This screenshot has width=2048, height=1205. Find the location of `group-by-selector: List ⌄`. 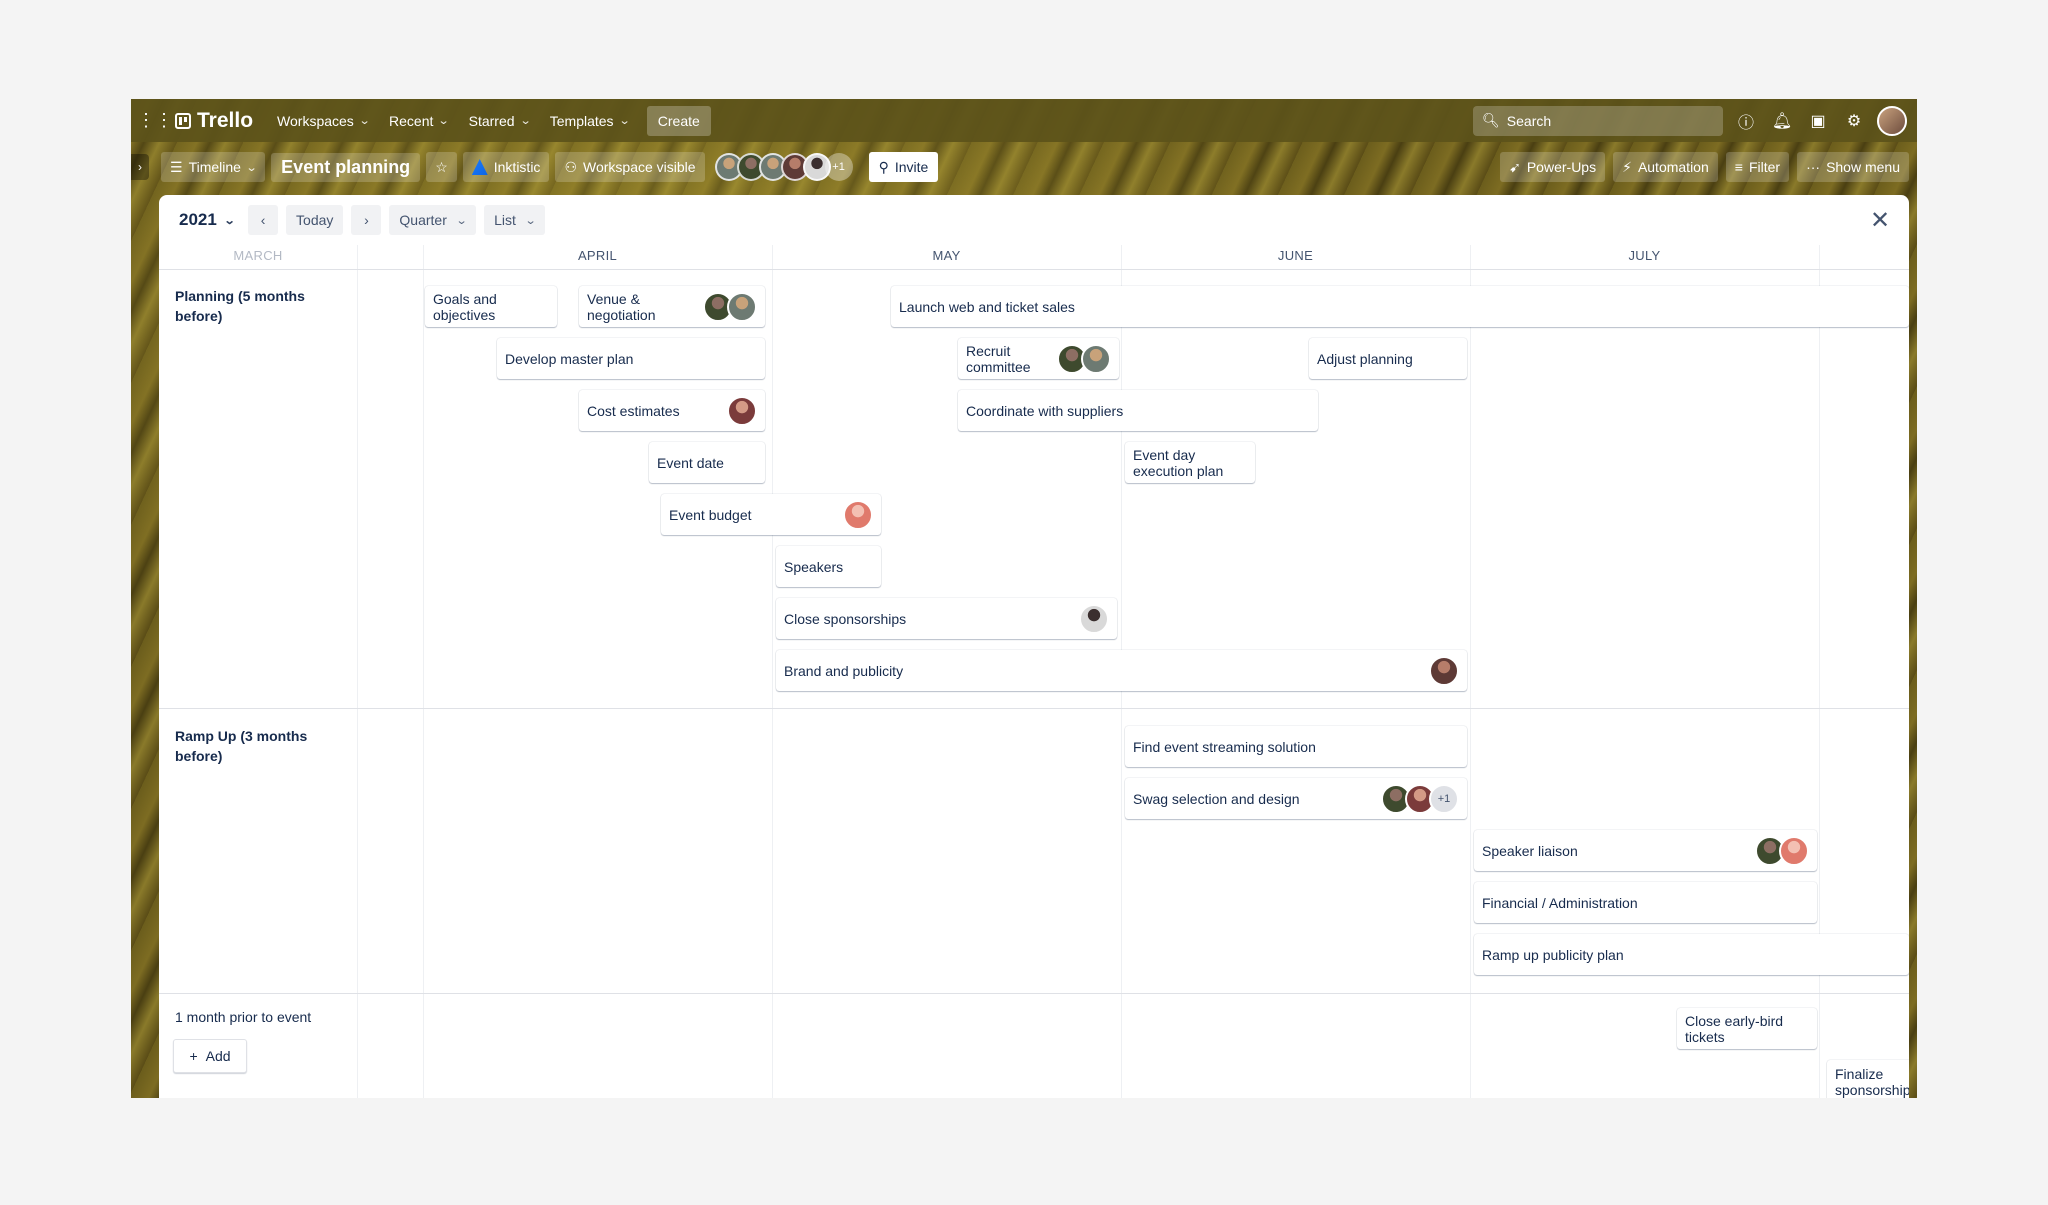

group-by-selector: List ⌄ is located at coordinates (515, 220).